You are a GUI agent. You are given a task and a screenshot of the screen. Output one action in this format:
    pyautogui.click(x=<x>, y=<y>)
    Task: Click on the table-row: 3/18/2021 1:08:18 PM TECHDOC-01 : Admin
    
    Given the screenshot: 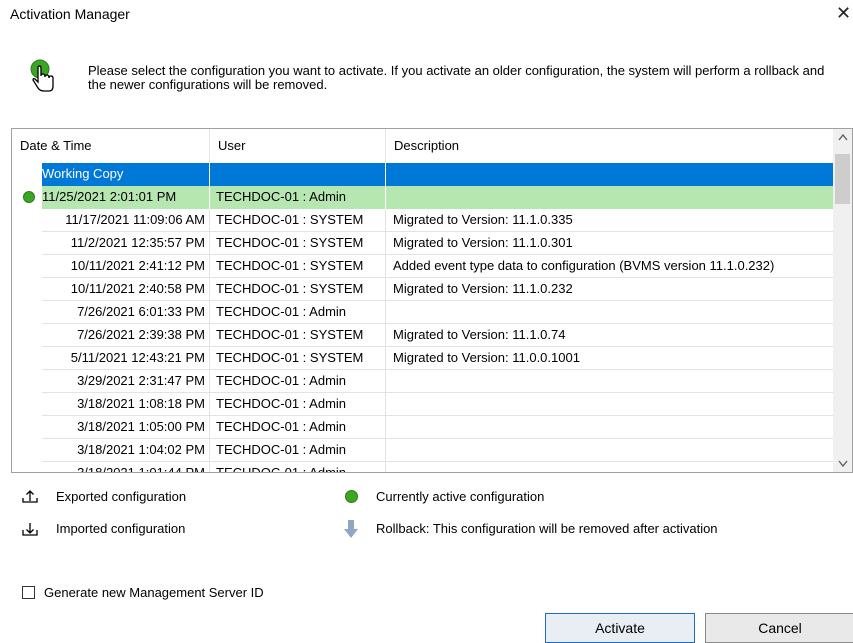 What is the action you would take?
    pyautogui.click(x=422, y=404)
    